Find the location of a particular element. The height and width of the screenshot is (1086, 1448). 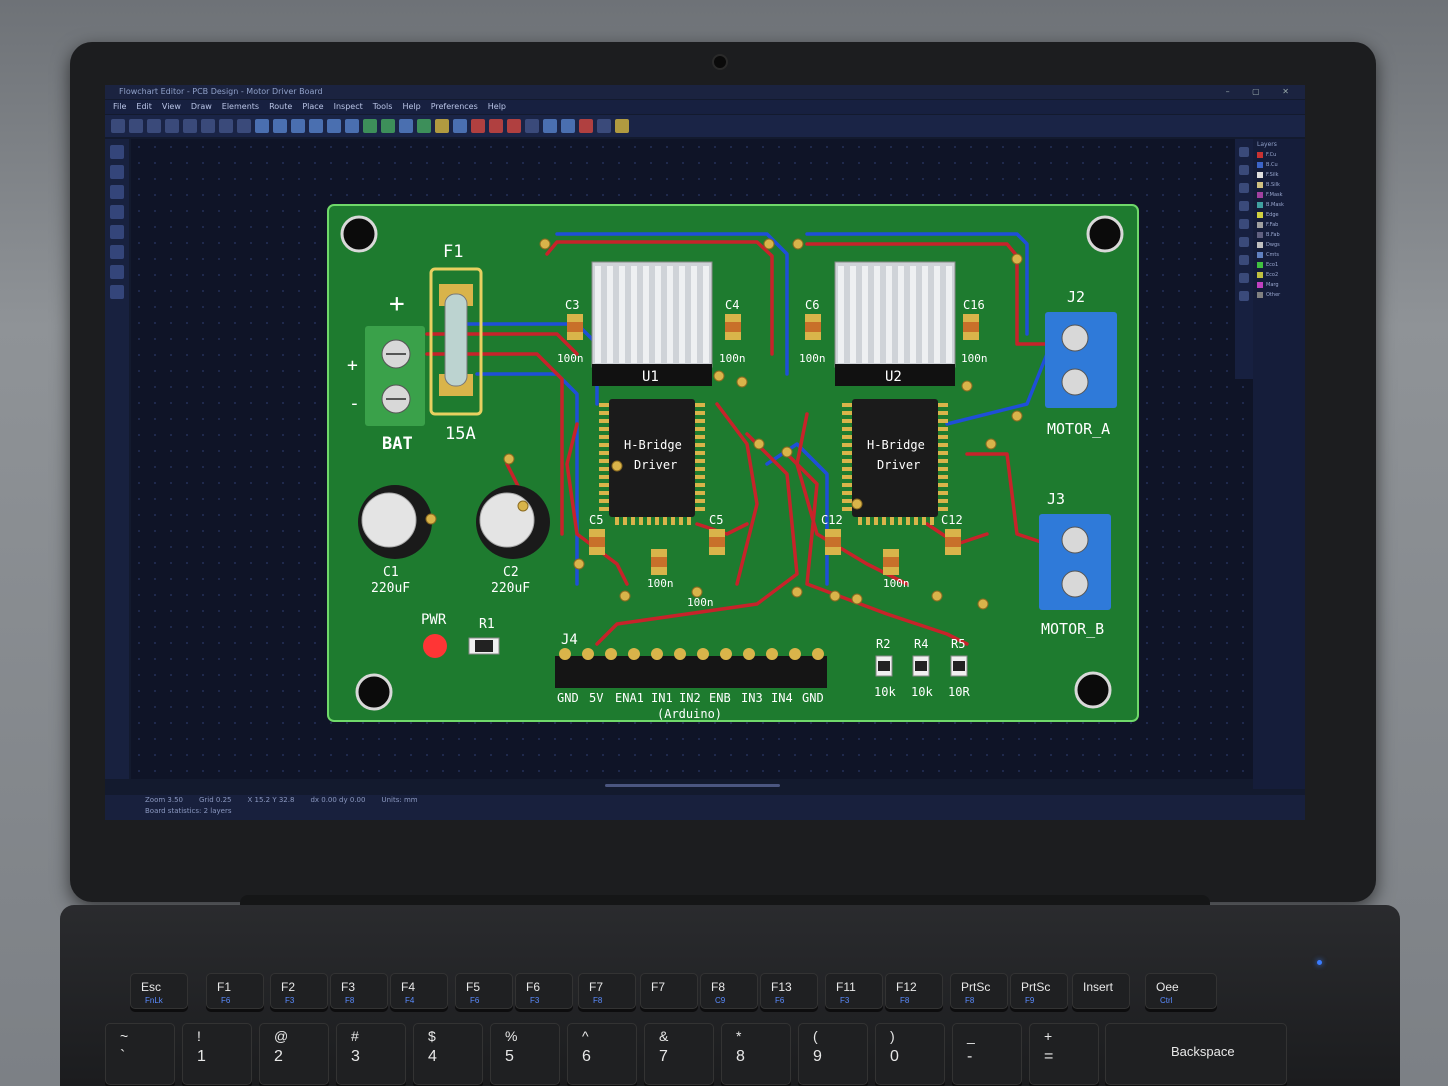

bat-terminal is located at coordinates (395, 376).